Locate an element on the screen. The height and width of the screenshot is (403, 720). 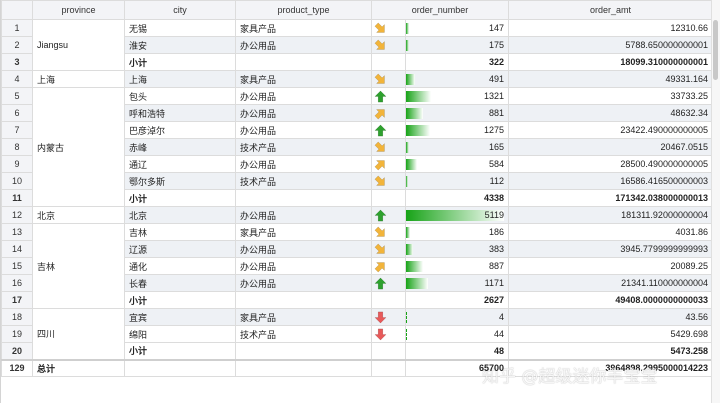
cell-order-number: 2627 is located at coordinates (457, 300).